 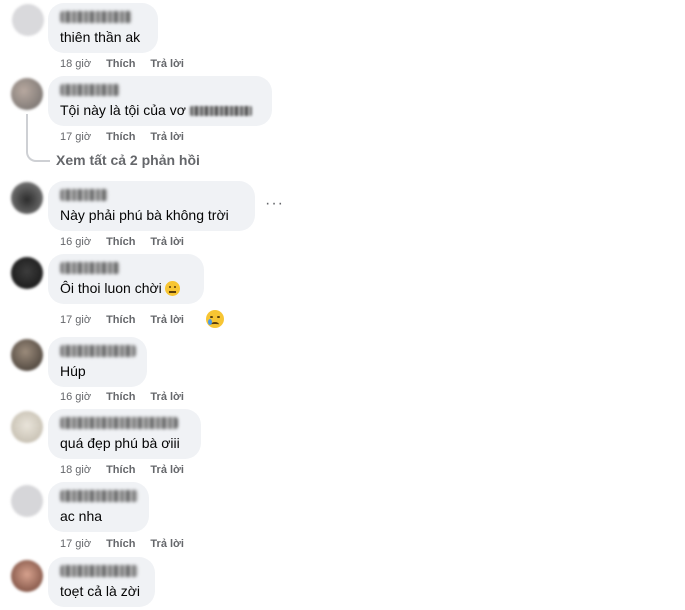 What do you see at coordinates (101, 582) in the screenshot?
I see `comment-bubble: toẹt cả là zời` at bounding box center [101, 582].